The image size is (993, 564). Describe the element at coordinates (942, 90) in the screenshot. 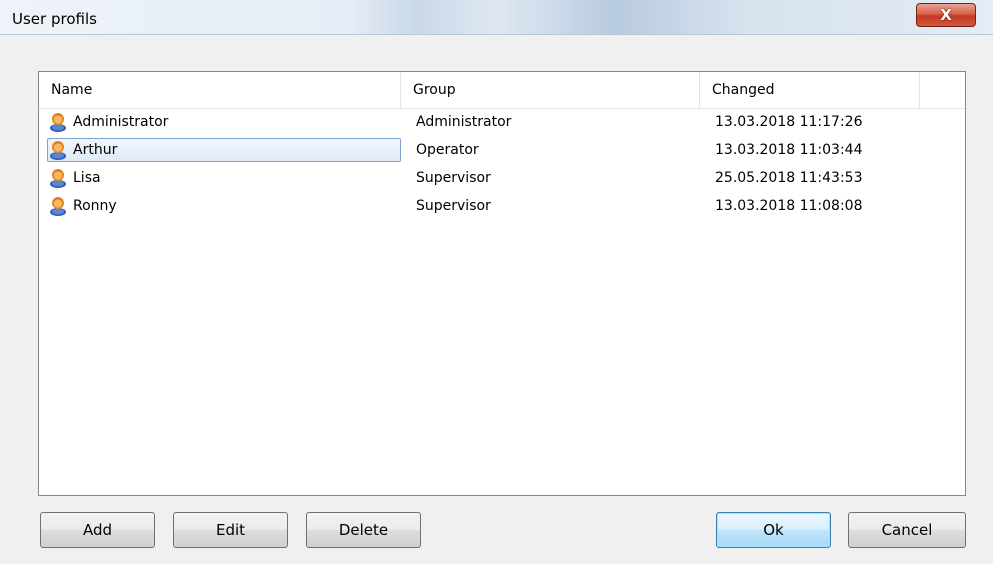

I see `column-header-filler` at that location.